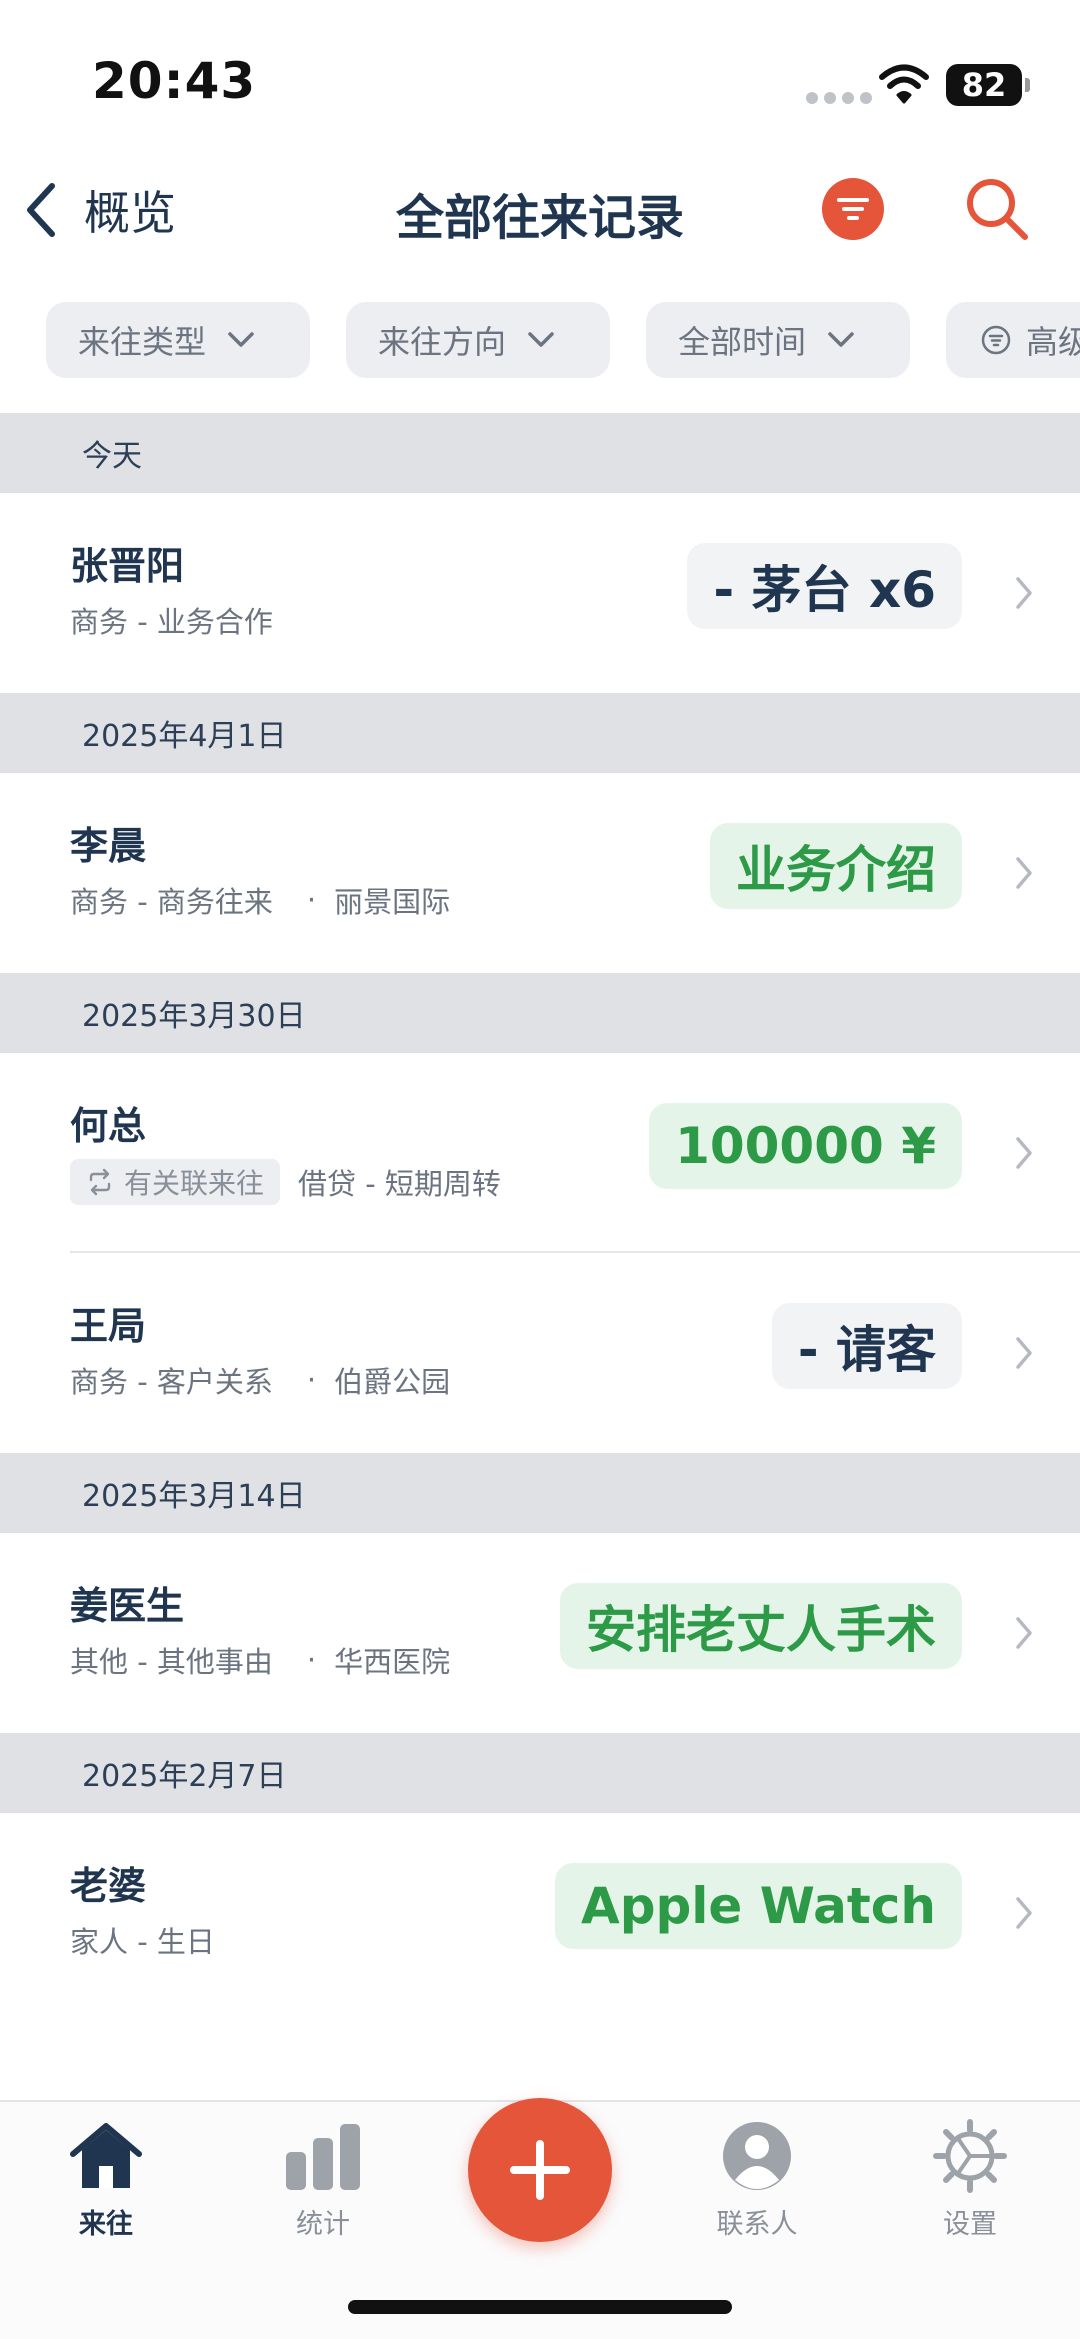 The height and width of the screenshot is (2339, 1080). I want to click on chip-advanced-label: 高级, so click(1053, 342).